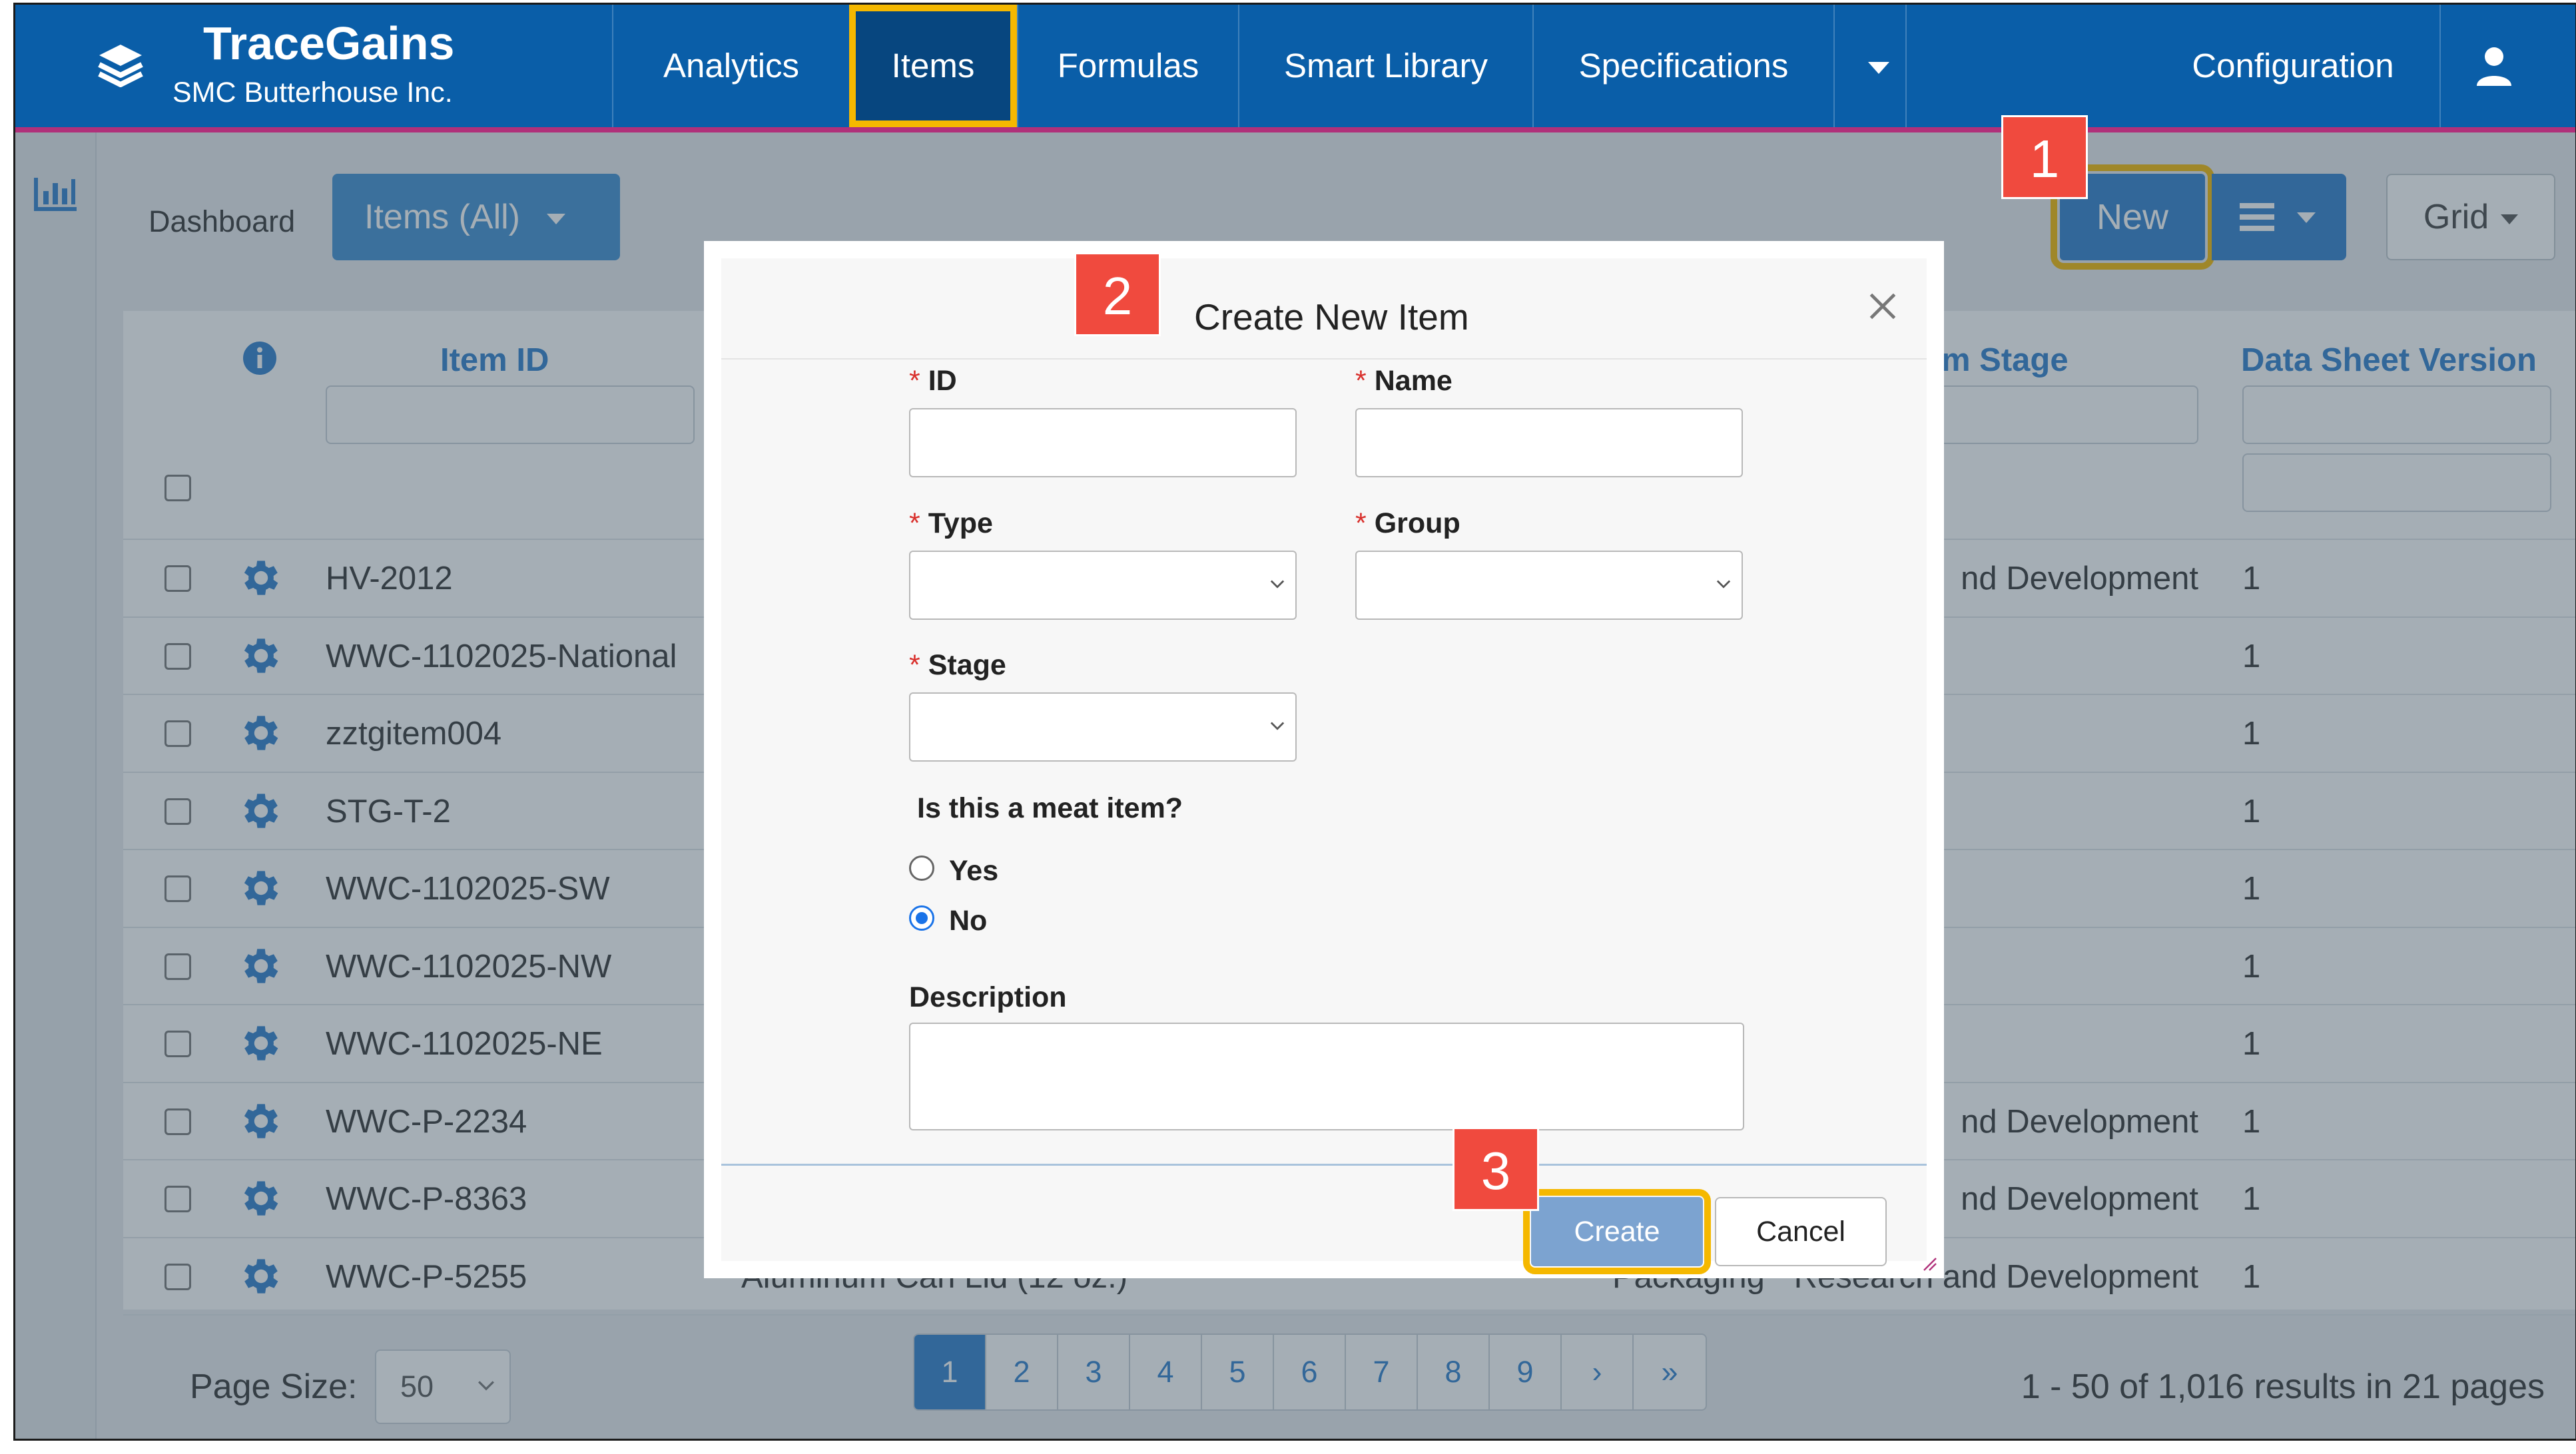 The width and height of the screenshot is (2576, 1454). I want to click on description-textarea, so click(1326, 1076).